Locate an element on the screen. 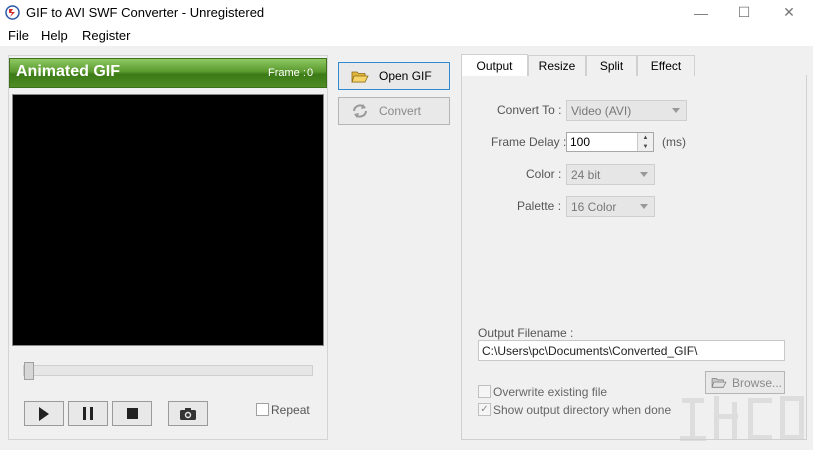 Image resolution: width=813 pixels, height=450 pixels. palette-label: Palette : is located at coordinates (539, 206).